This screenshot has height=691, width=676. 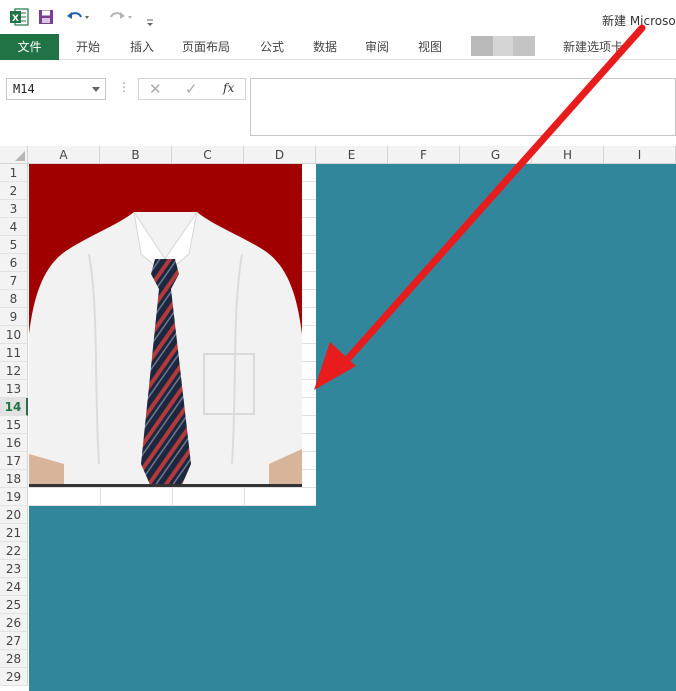 What do you see at coordinates (206, 47) in the screenshot?
I see `tab-page-layout: 页面布局` at bounding box center [206, 47].